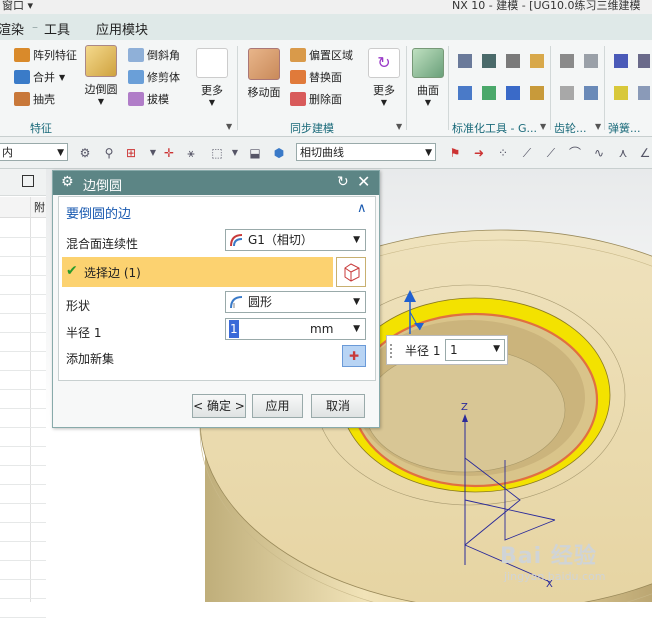 The height and width of the screenshot is (618, 652). I want to click on radius-input: 1 mm ▼, so click(295, 329).